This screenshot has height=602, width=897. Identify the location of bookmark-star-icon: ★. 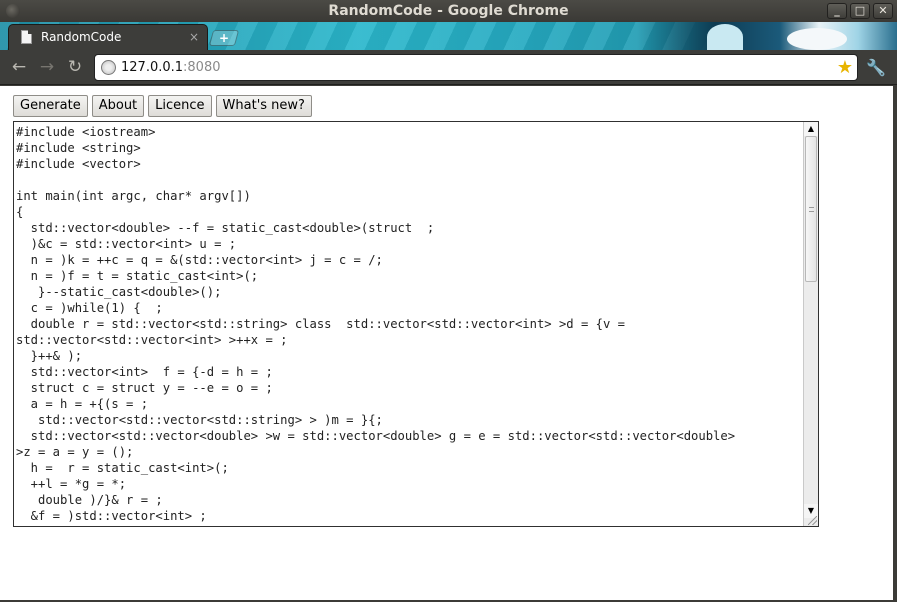
(845, 67).